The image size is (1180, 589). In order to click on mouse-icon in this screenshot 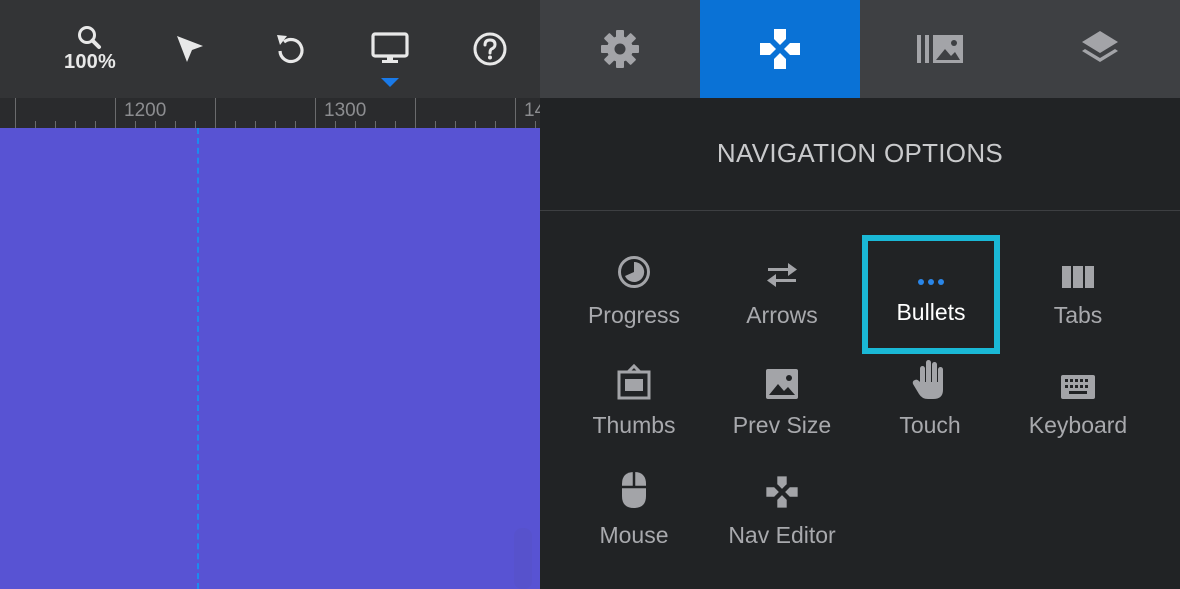, I will do `click(634, 490)`.